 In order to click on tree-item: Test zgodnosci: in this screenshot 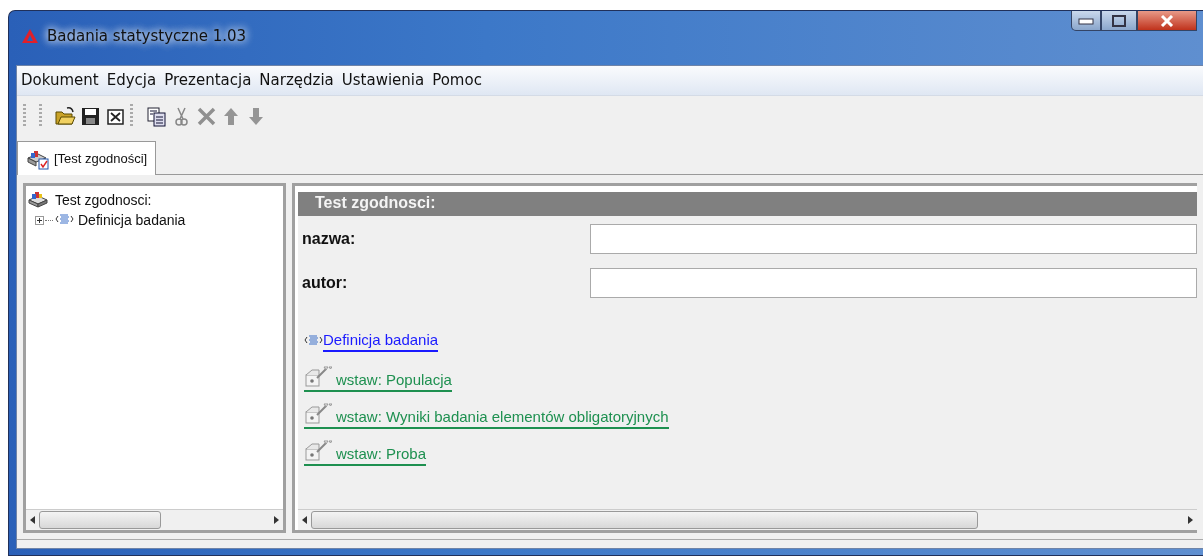, I will do `click(103, 200)`.